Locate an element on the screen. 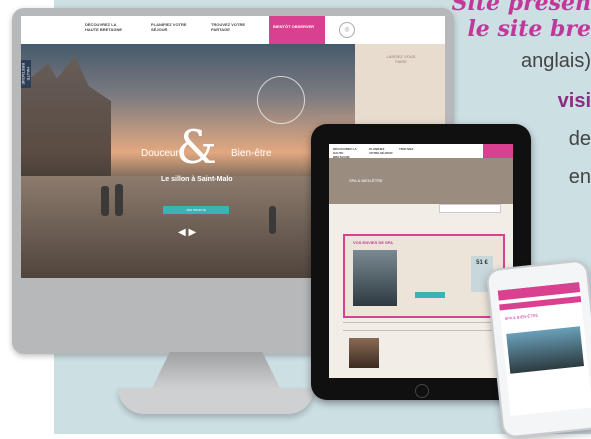 The height and width of the screenshot is (439, 591). tablet-card-head: VOS ENVIES DE SPA is located at coordinates (373, 242).